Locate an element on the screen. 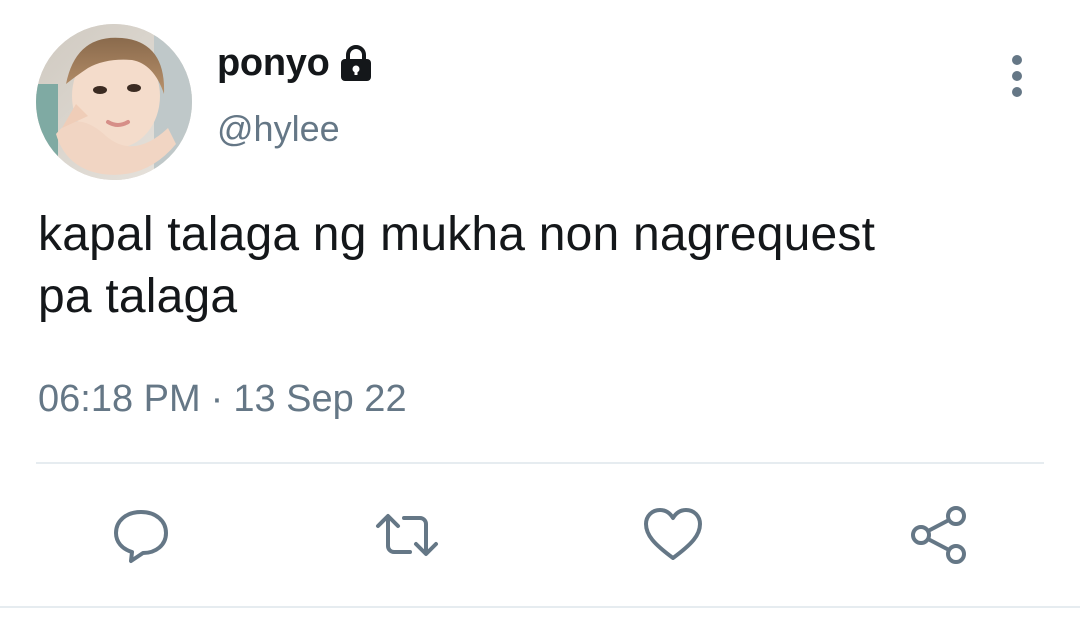  like-icon is located at coordinates (673, 534).